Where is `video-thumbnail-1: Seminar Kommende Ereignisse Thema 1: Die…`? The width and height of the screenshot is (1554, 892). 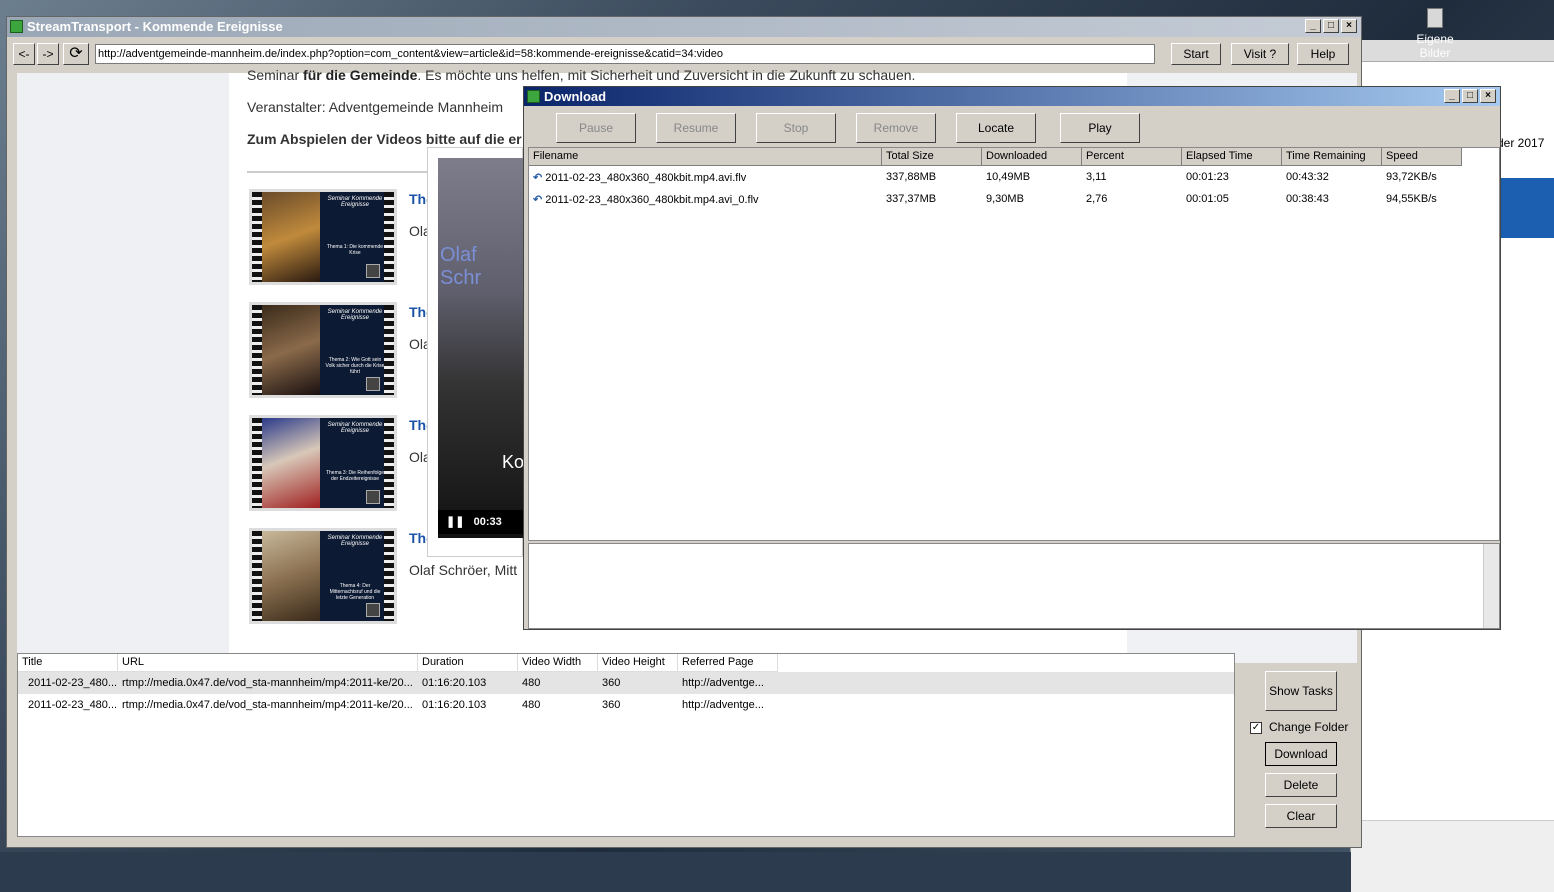 video-thumbnail-1: Seminar Kommende Ereignisse Thema 1: Die… is located at coordinates (323, 237).